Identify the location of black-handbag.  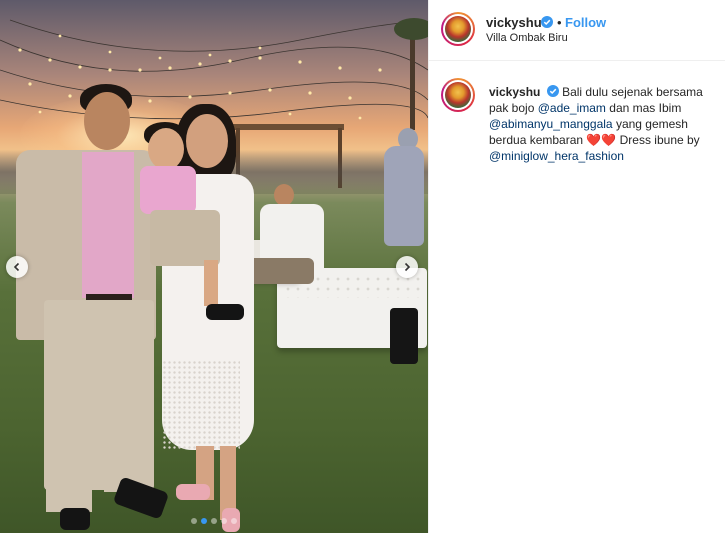
(404, 336).